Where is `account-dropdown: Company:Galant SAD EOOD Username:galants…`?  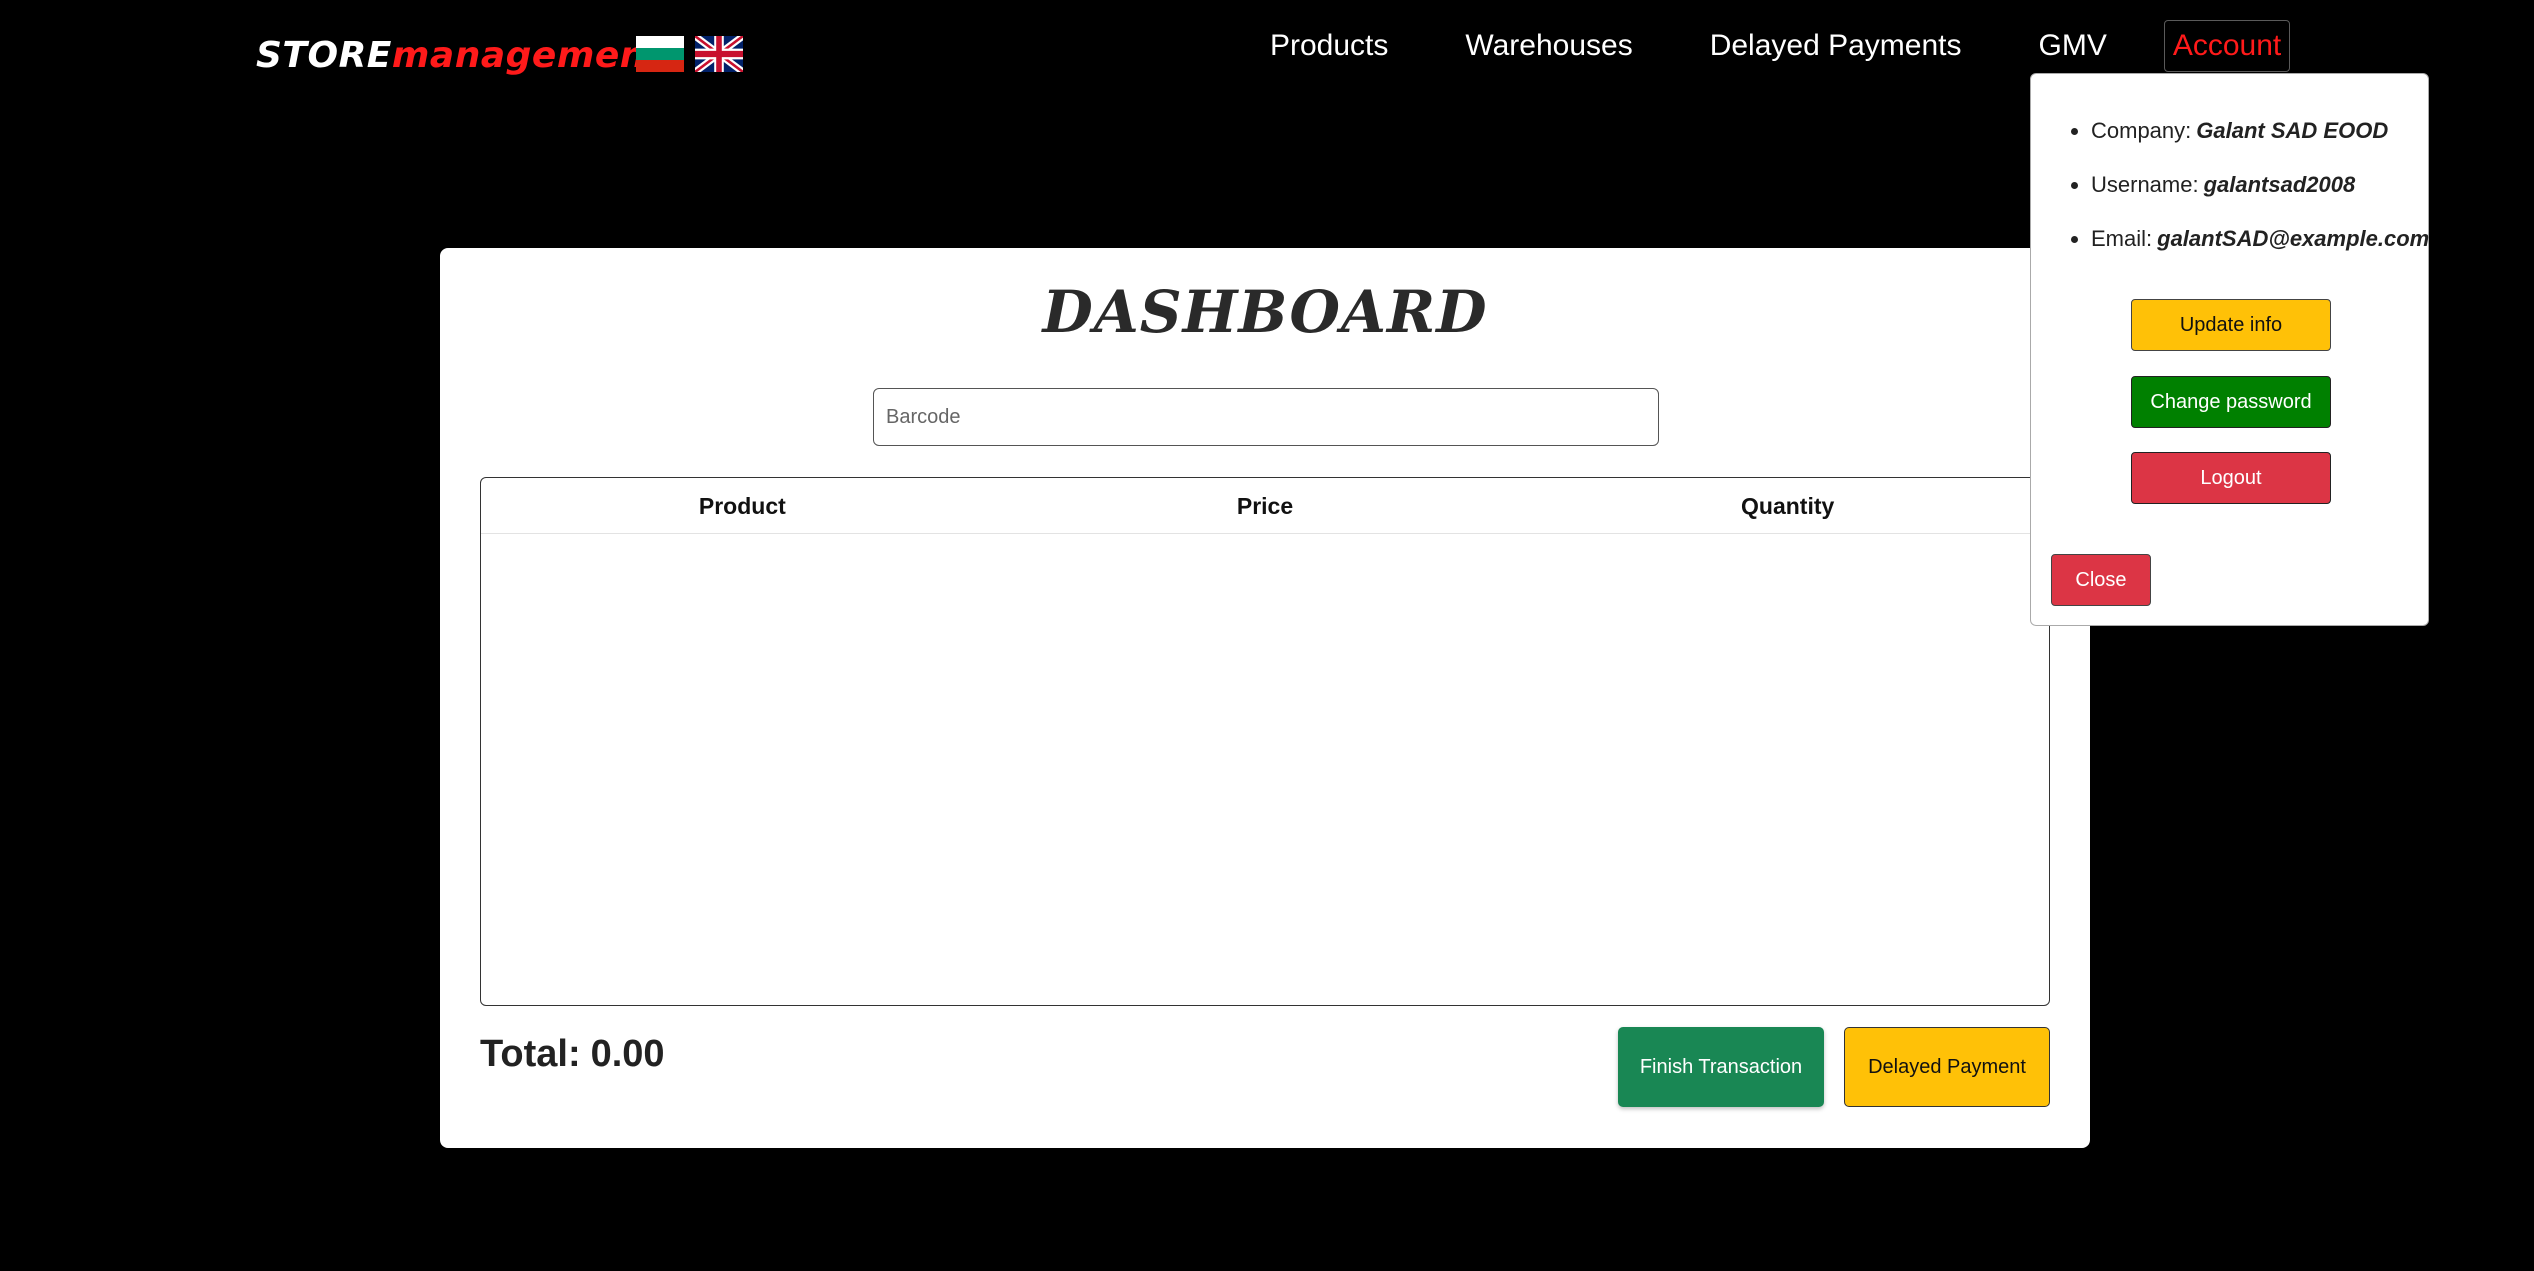 account-dropdown: Company:Galant SAD EOOD Username:galants… is located at coordinates (2229, 349).